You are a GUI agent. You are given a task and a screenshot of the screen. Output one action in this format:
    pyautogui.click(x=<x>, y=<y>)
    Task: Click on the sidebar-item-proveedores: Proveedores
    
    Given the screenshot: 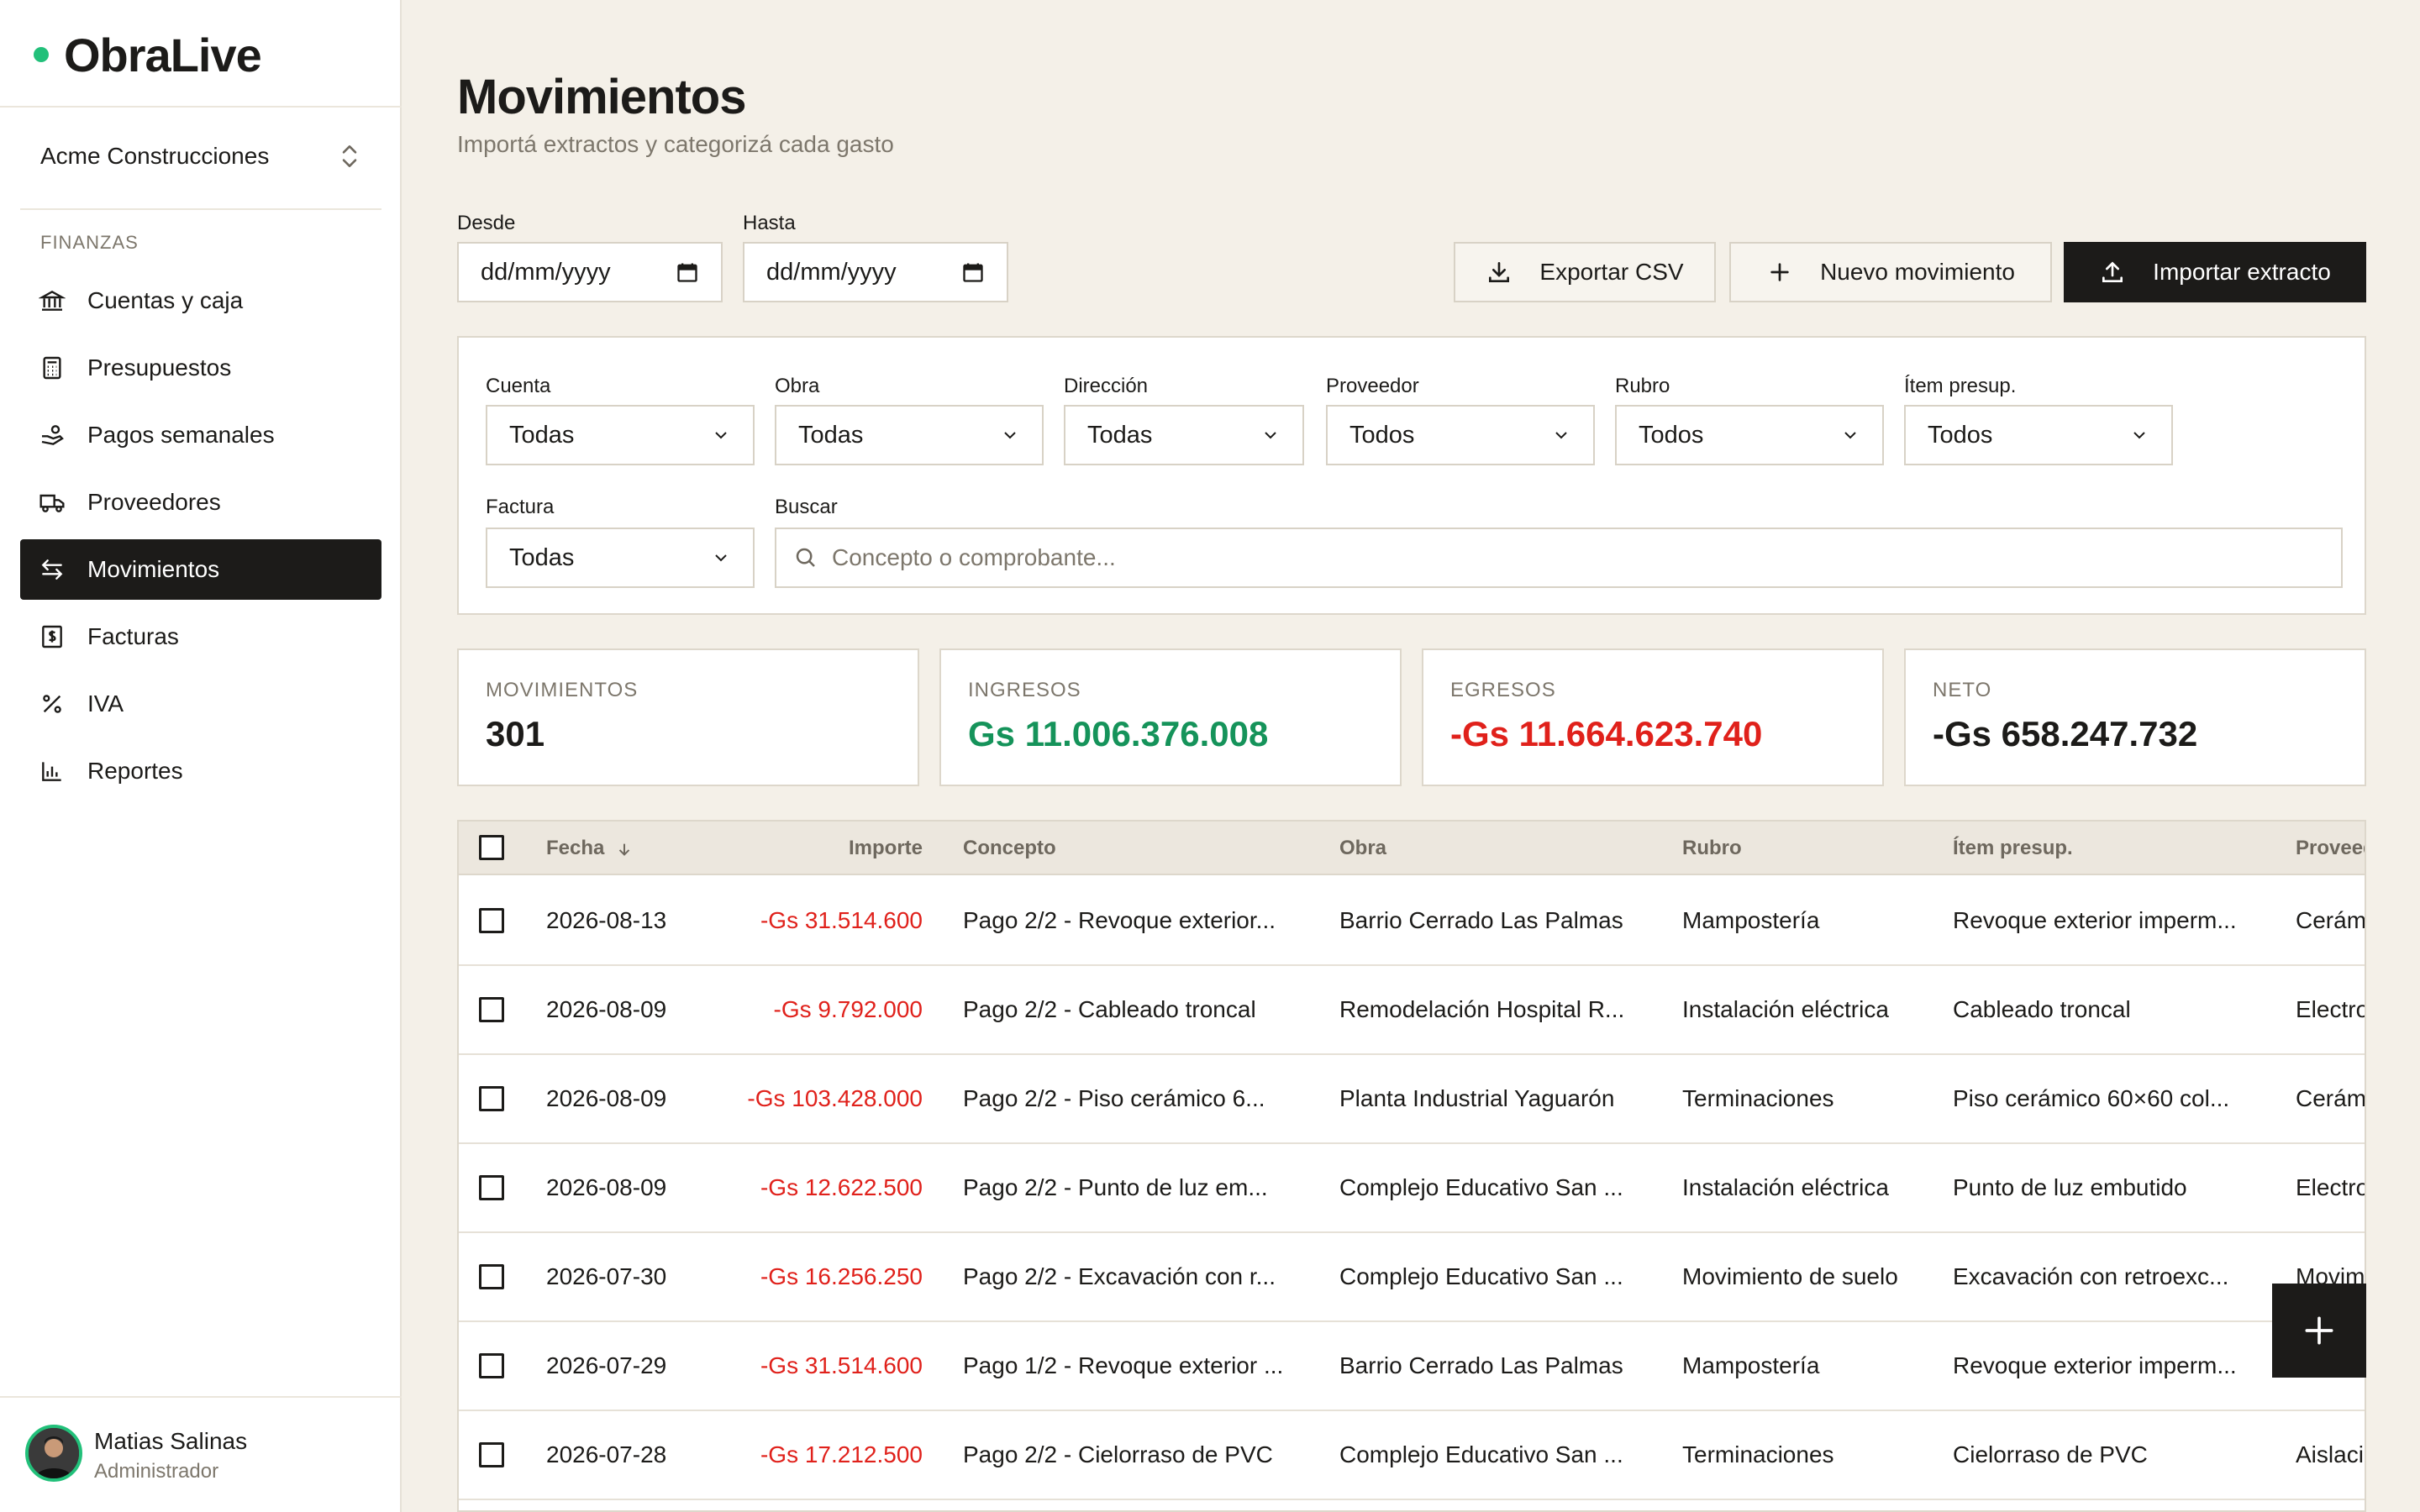 What is the action you would take?
    pyautogui.click(x=200, y=502)
    